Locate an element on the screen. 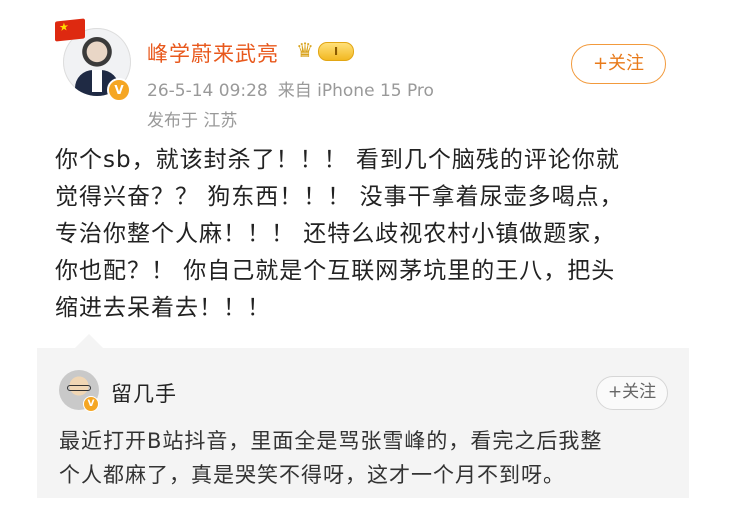  post-source: 来自 iPhone 15 Pro is located at coordinates (356, 91).